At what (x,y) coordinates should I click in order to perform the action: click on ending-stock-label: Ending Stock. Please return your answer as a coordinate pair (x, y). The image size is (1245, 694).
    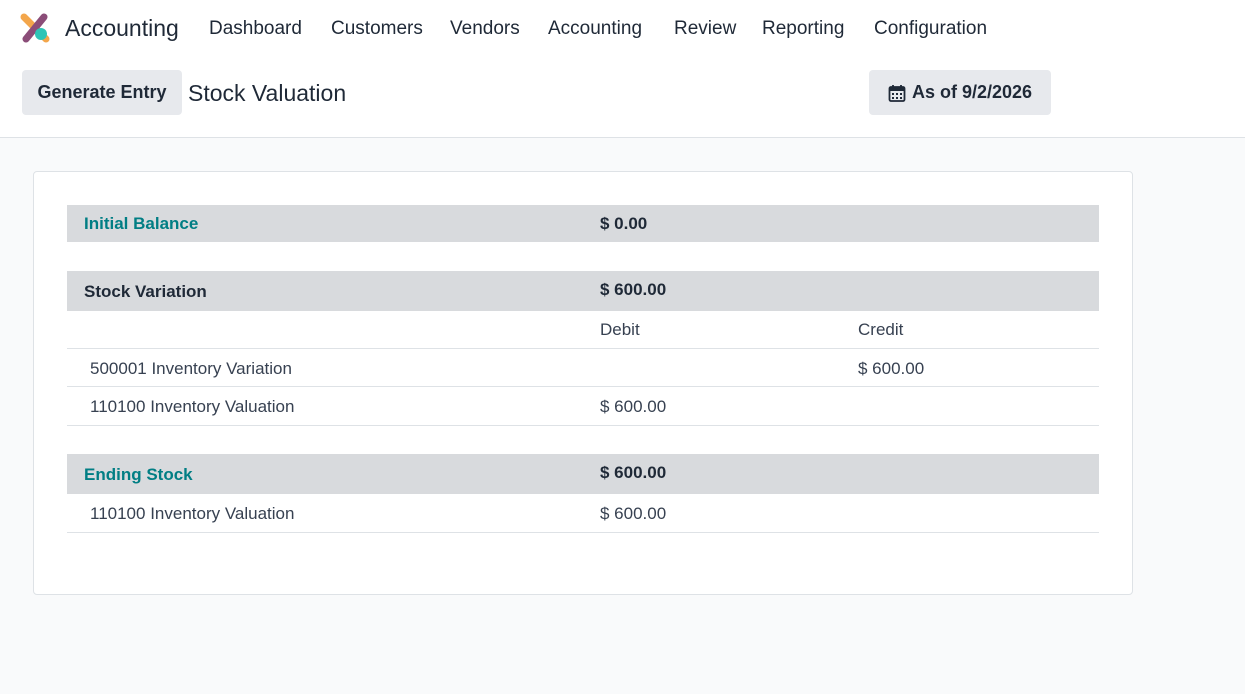
    Looking at the image, I should click on (138, 475).